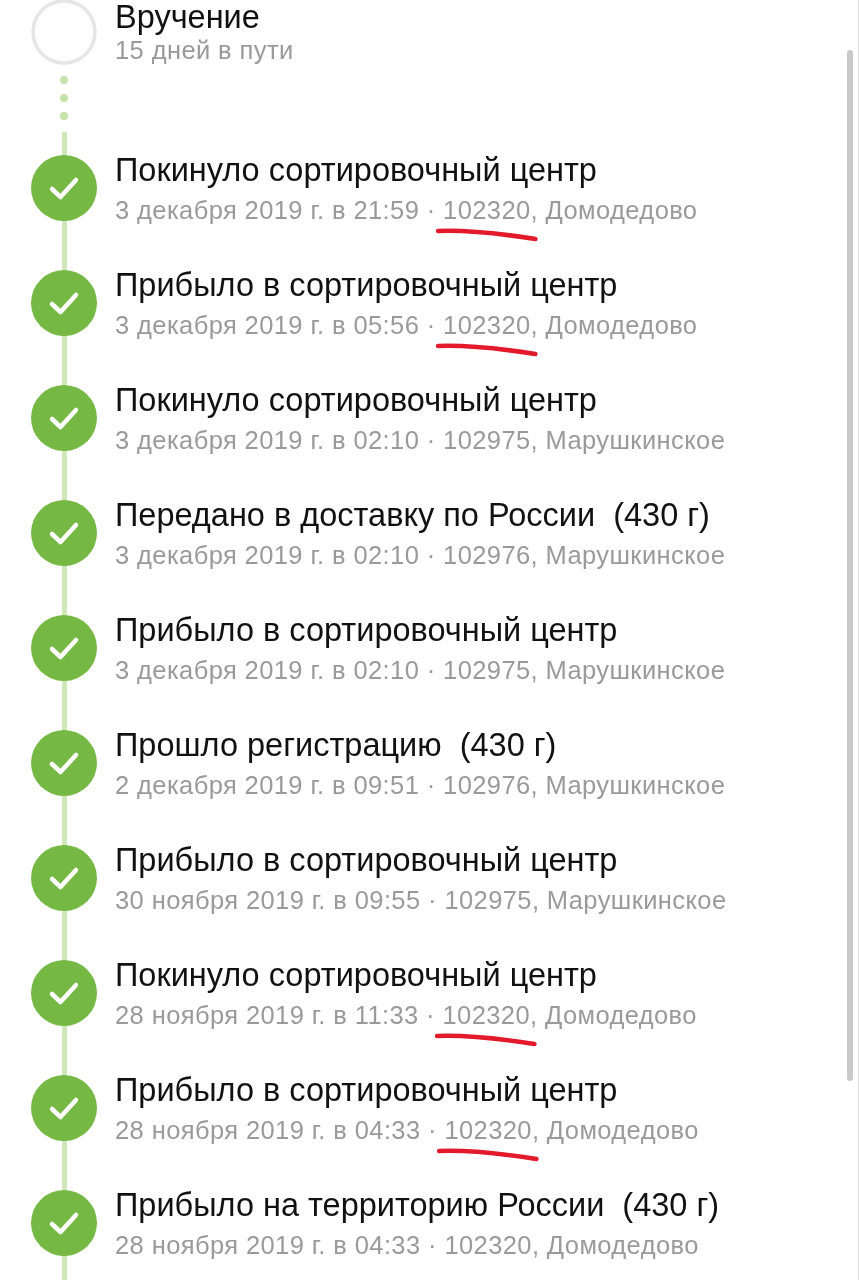 The image size is (859, 1280). Describe the element at coordinates (406, 1014) in the screenshot. I see `event-details: 28 ноября 2019 г. в 11:33 · 102320, Домодедово` at that location.